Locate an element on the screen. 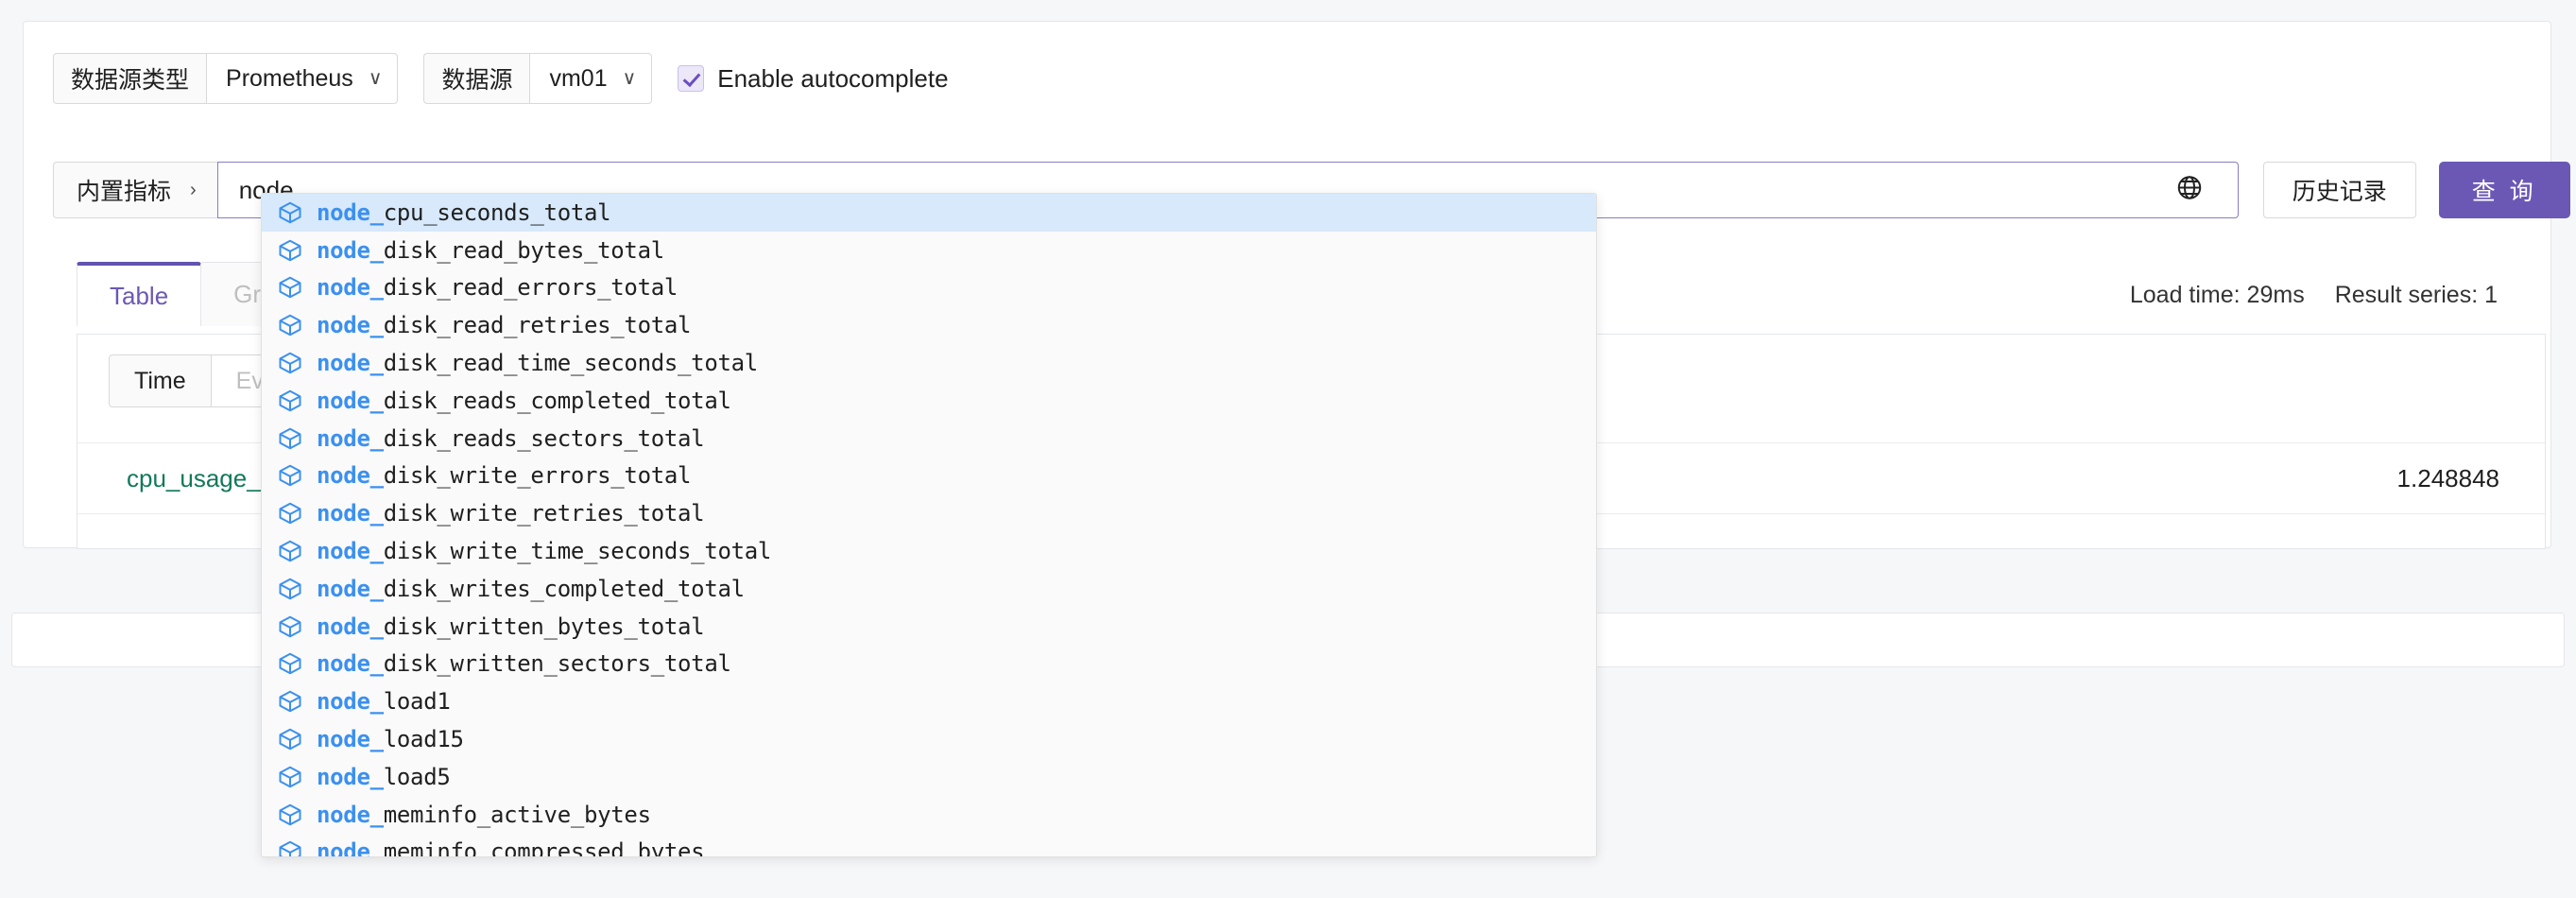 The image size is (2576, 898). autocomplete-item-label: node_load15 is located at coordinates (390, 739).